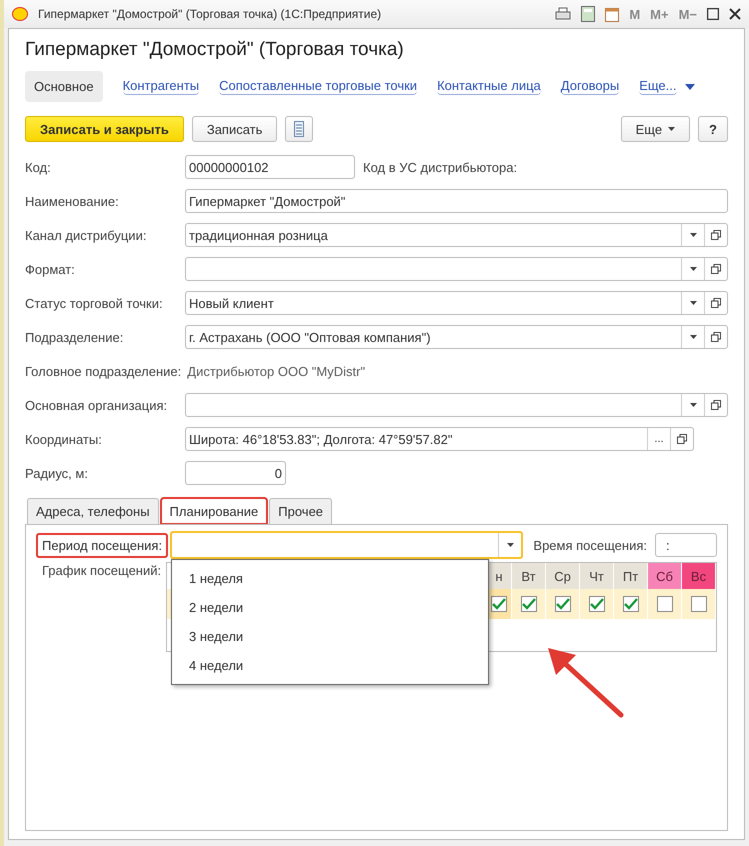  What do you see at coordinates (64, 86) in the screenshot?
I see `section-link: Основное` at bounding box center [64, 86].